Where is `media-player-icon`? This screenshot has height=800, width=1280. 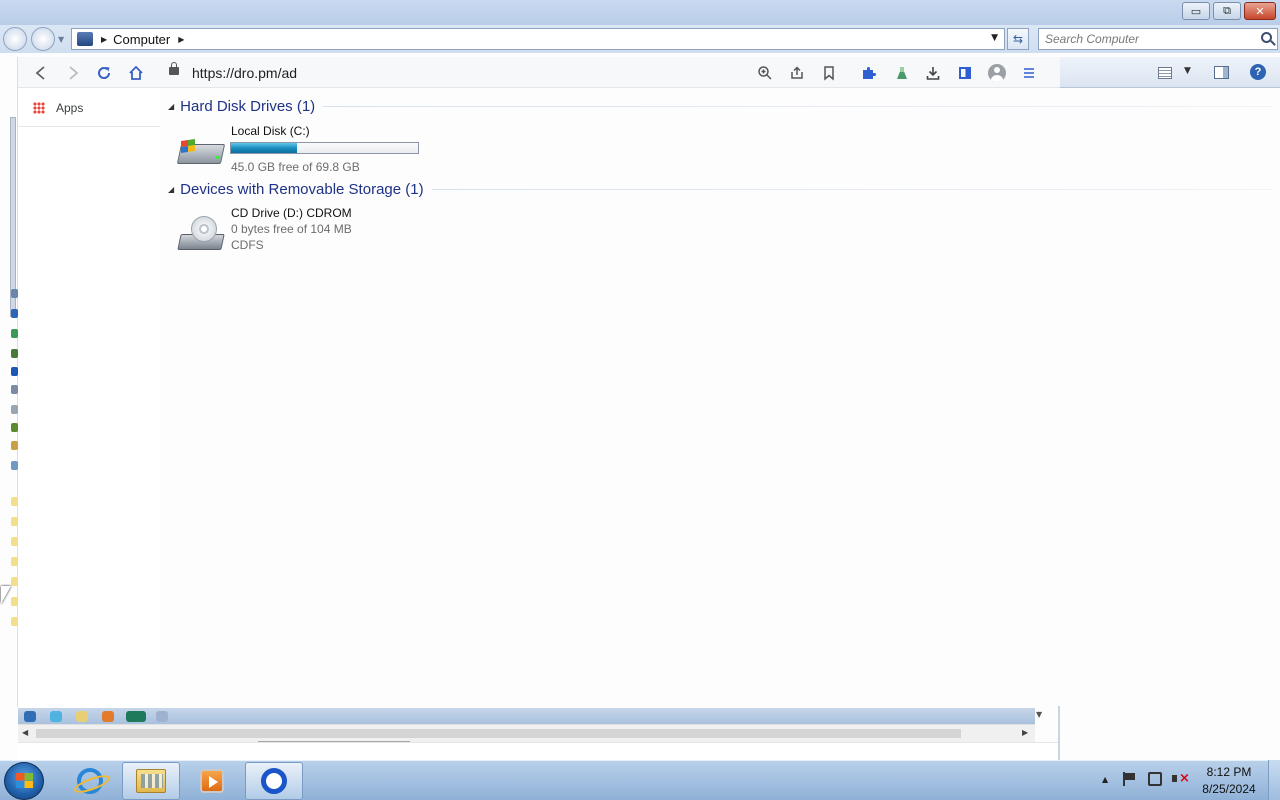
media-player-icon is located at coordinates (212, 781).